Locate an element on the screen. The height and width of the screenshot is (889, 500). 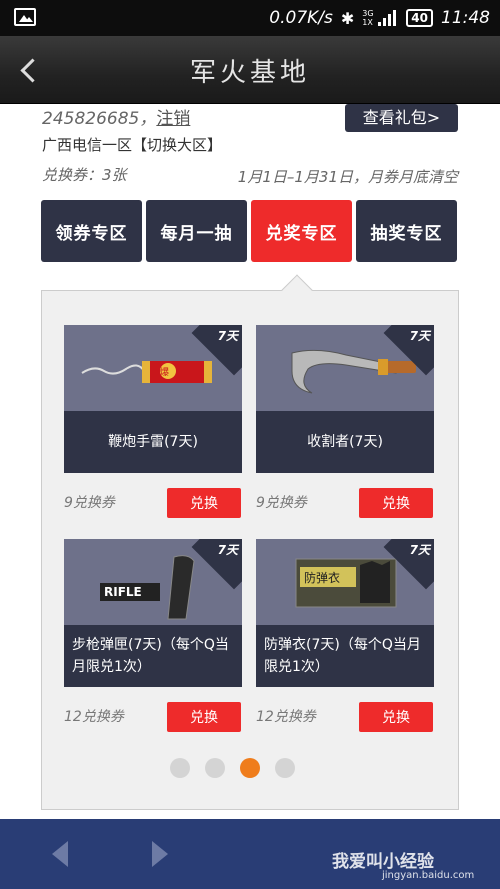
tab-bar: 领券专区 每月一抽 兑奖专区 抽奖专区 is located at coordinates (249, 231).